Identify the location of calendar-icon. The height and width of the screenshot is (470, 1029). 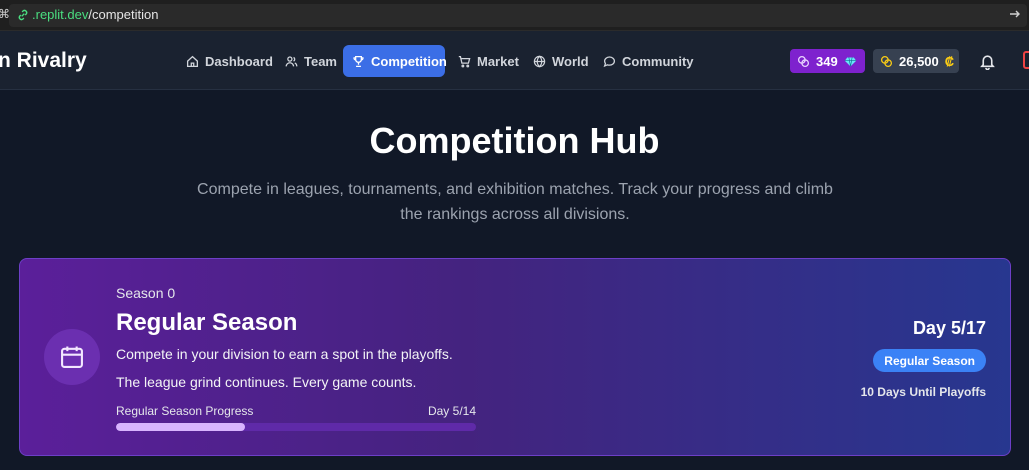
(72, 357).